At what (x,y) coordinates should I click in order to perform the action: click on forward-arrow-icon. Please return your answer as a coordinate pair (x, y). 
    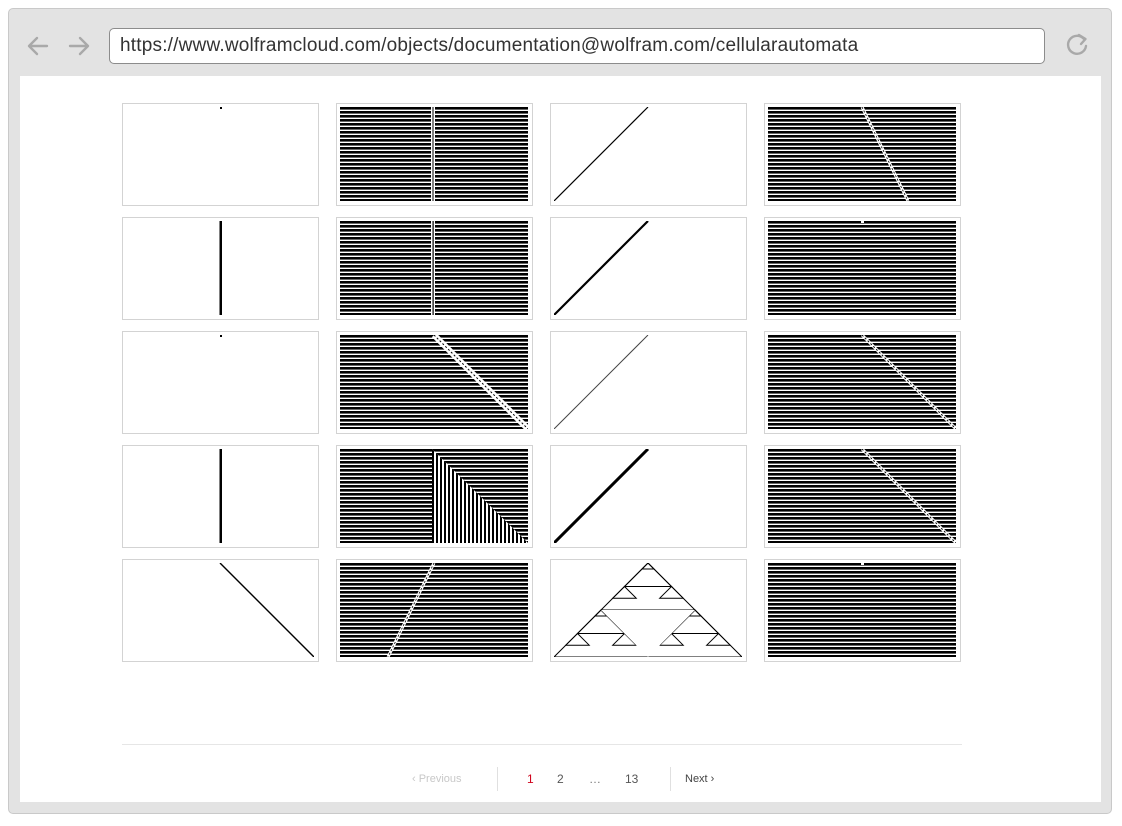
    Looking at the image, I should click on (79, 46).